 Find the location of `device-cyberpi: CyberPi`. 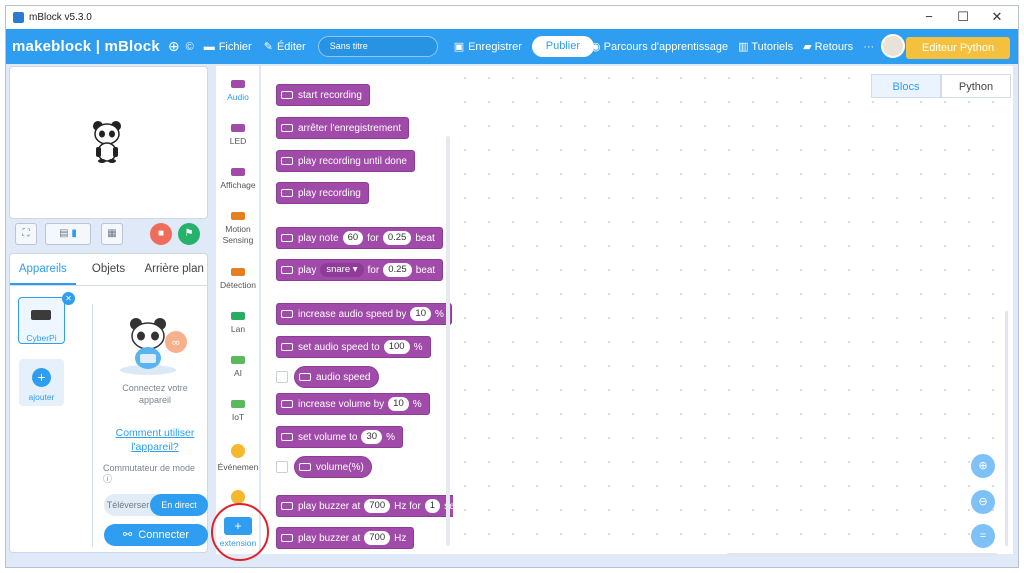

device-cyberpi: CyberPi is located at coordinates (41, 320).